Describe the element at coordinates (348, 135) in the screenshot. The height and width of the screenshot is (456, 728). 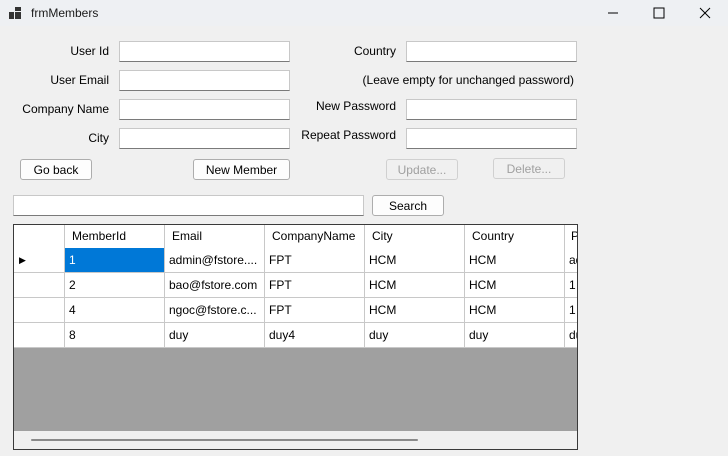
I see `repeat-password-label: Repeat Password` at that location.